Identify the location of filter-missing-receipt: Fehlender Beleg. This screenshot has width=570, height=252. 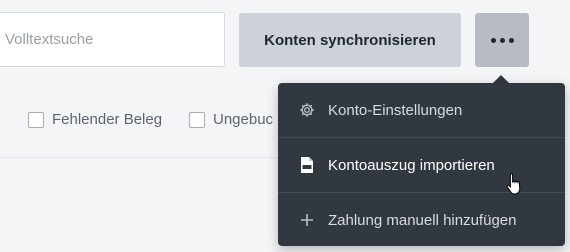
(95, 119).